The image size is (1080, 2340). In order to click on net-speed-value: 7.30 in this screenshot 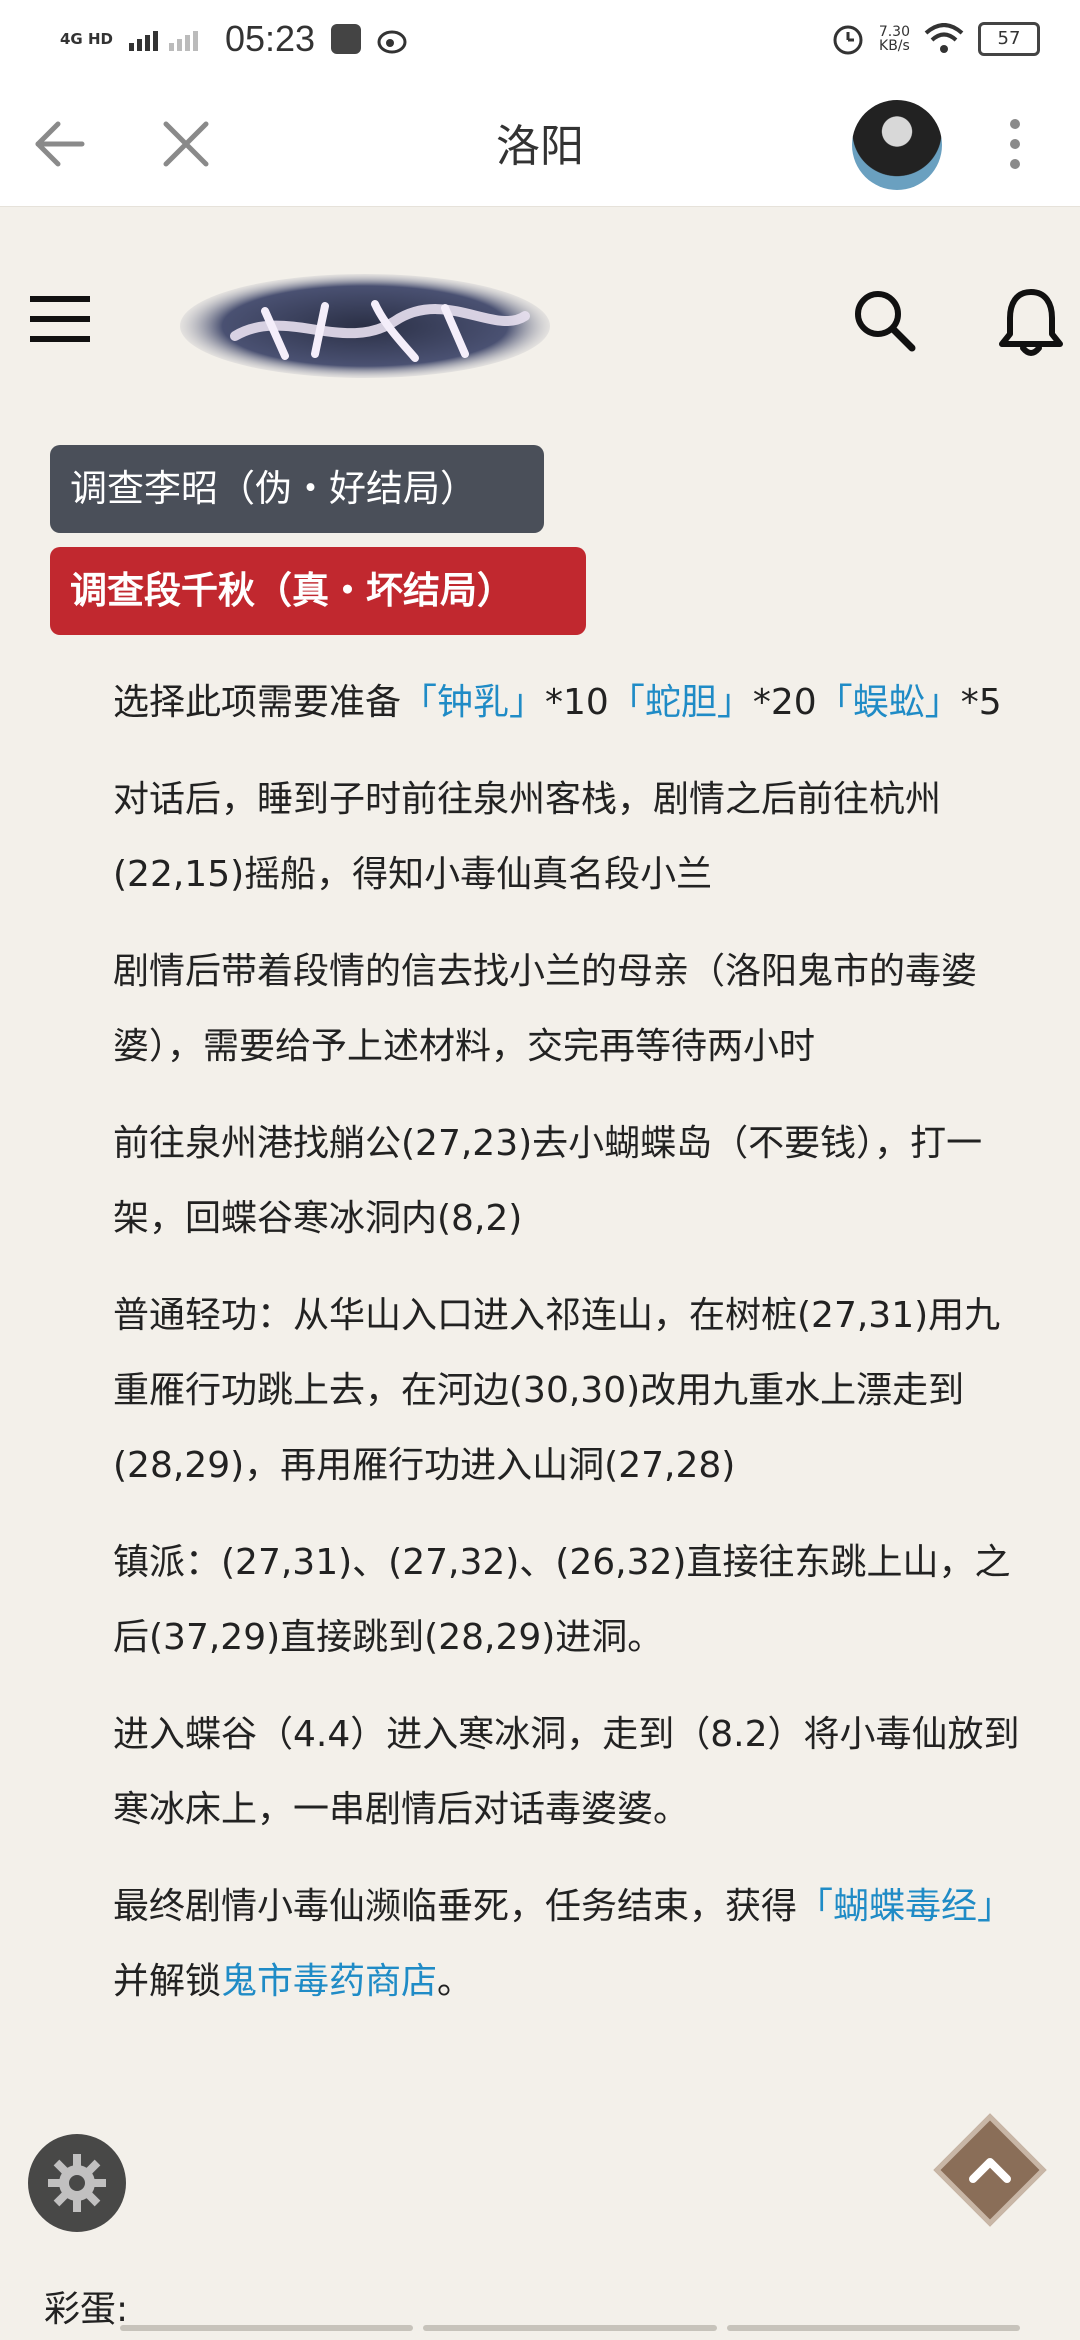, I will do `click(894, 32)`.